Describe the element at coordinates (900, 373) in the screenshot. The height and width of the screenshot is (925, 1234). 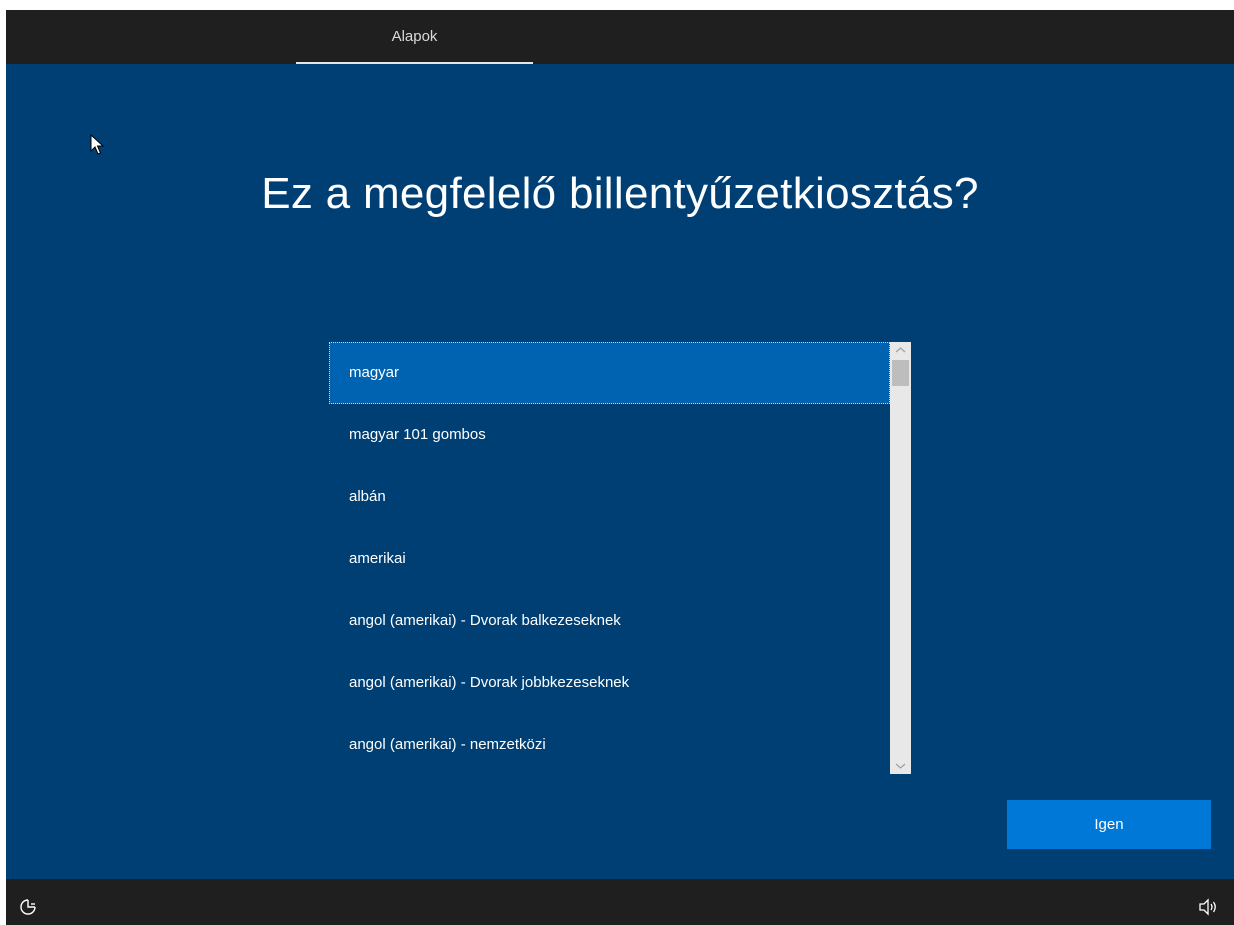
I see `scroll-thumb` at that location.